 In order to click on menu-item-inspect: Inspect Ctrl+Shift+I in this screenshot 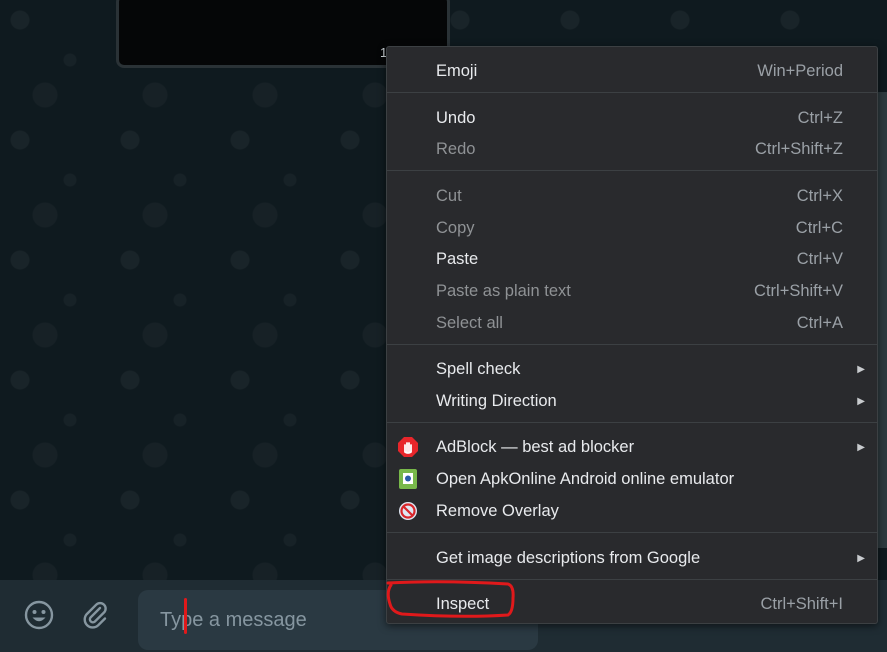, I will do `click(632, 604)`.